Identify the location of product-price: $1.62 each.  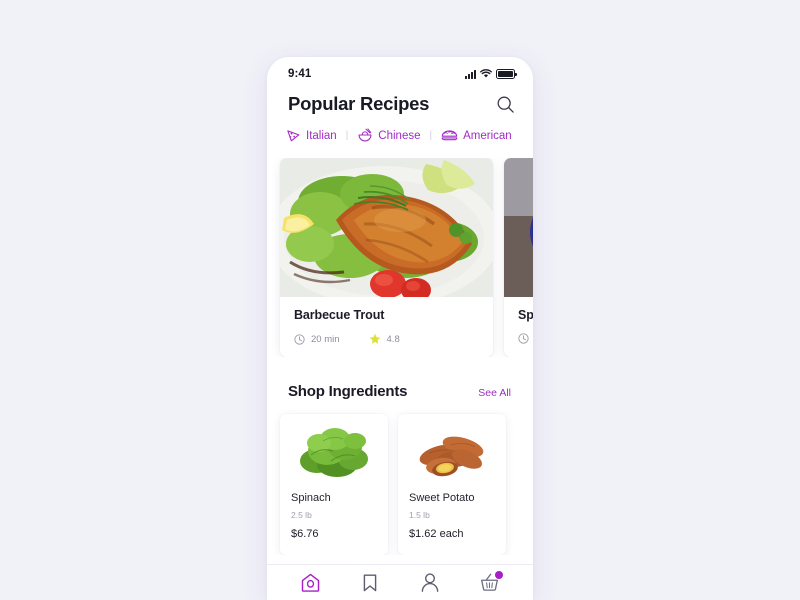
(436, 534).